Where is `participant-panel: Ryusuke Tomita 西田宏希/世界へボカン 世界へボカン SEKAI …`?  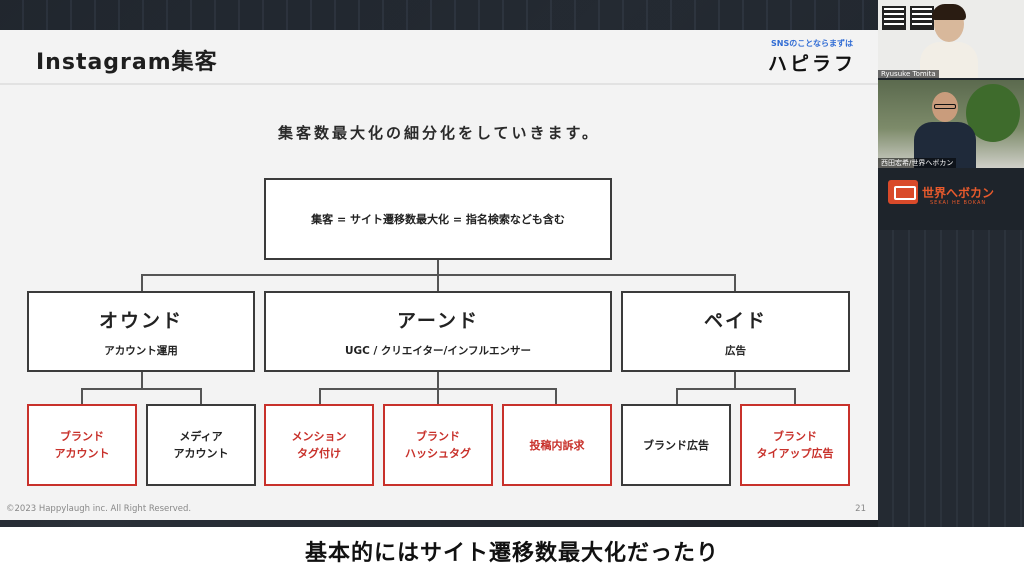 participant-panel: Ryusuke Tomita 西田宏希/世界へボカン 世界へボカン SEKAI … is located at coordinates (951, 263).